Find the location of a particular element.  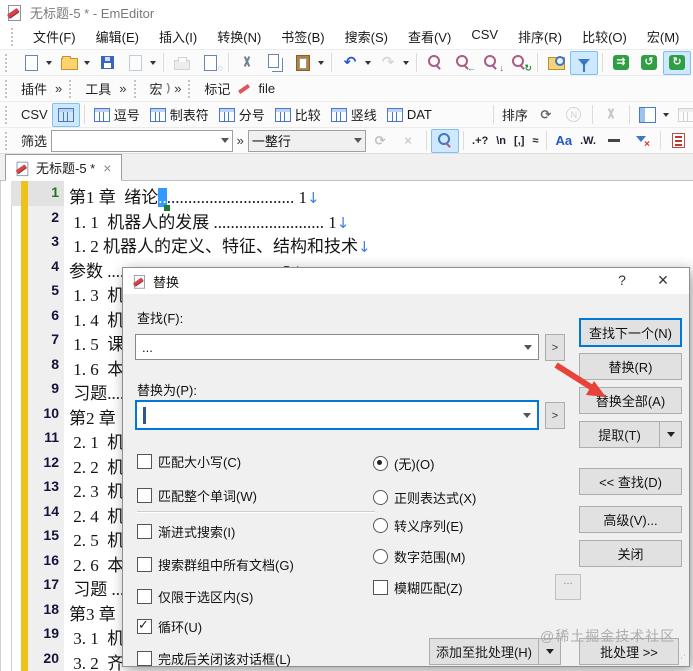

filter-find-button is located at coordinates (445, 141).